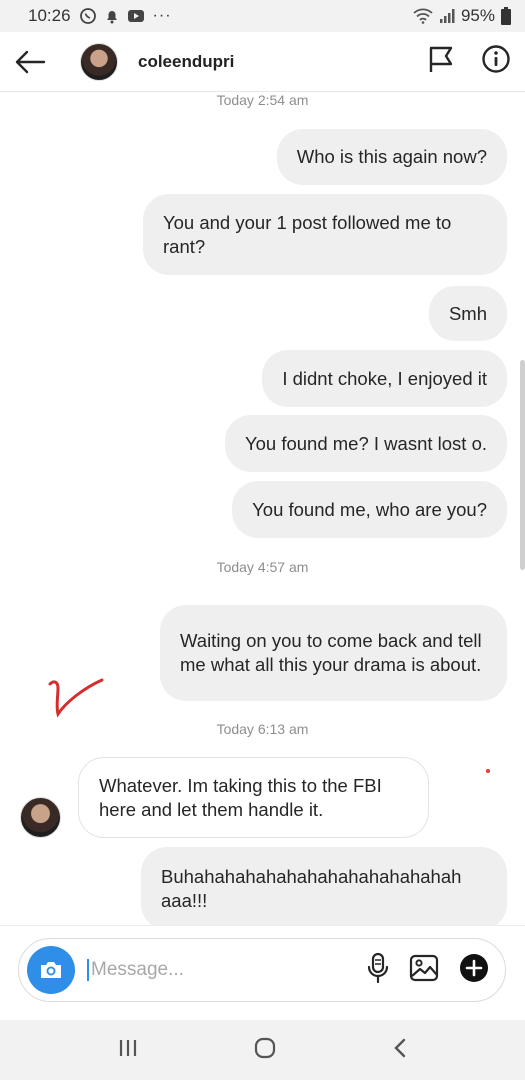 The image size is (525, 1080). Describe the element at coordinates (311, 888) in the screenshot. I see `message-text: Buhahahahahahahahahahahahahah aaa!!!` at that location.